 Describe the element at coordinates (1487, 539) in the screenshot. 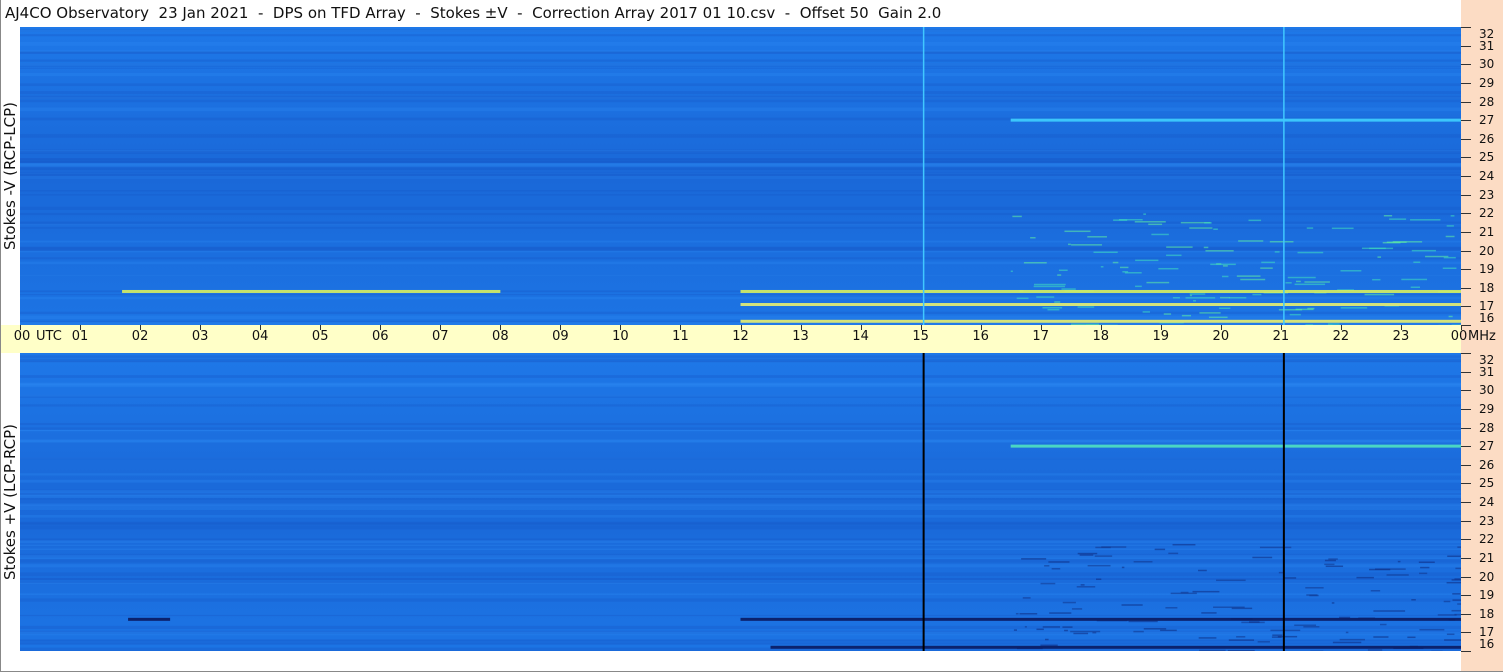

I see `freq-tick-label: 22` at that location.